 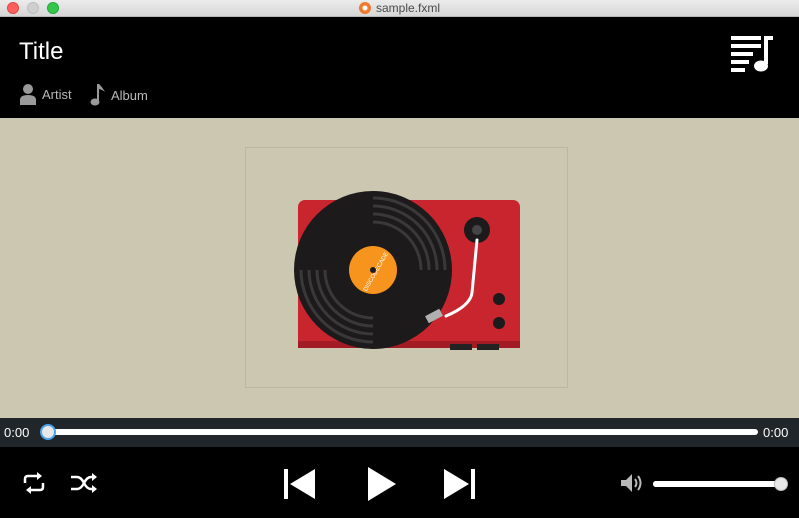 I want to click on seek-slider, so click(x=399, y=432).